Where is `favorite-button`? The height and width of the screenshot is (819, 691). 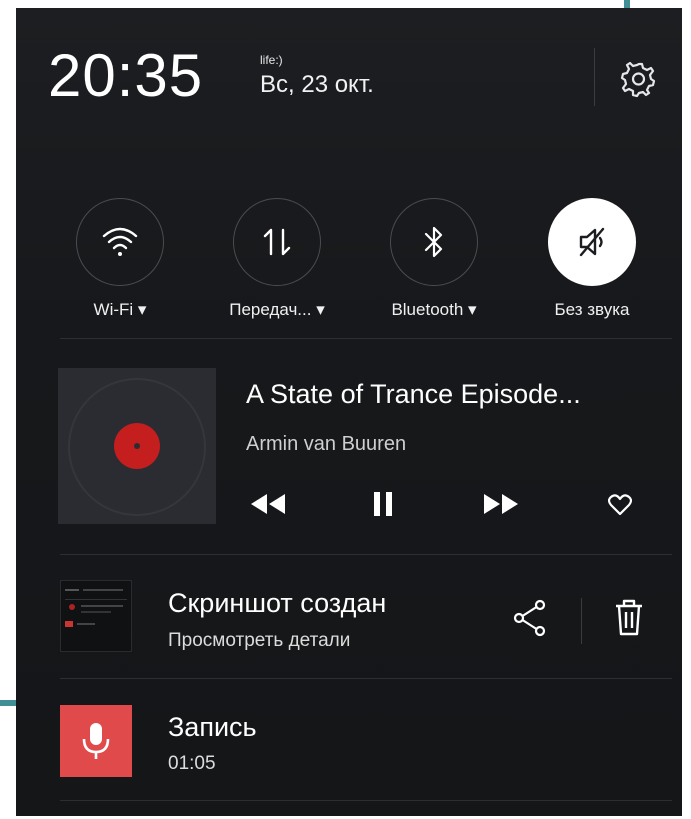
favorite-button is located at coordinates (620, 507).